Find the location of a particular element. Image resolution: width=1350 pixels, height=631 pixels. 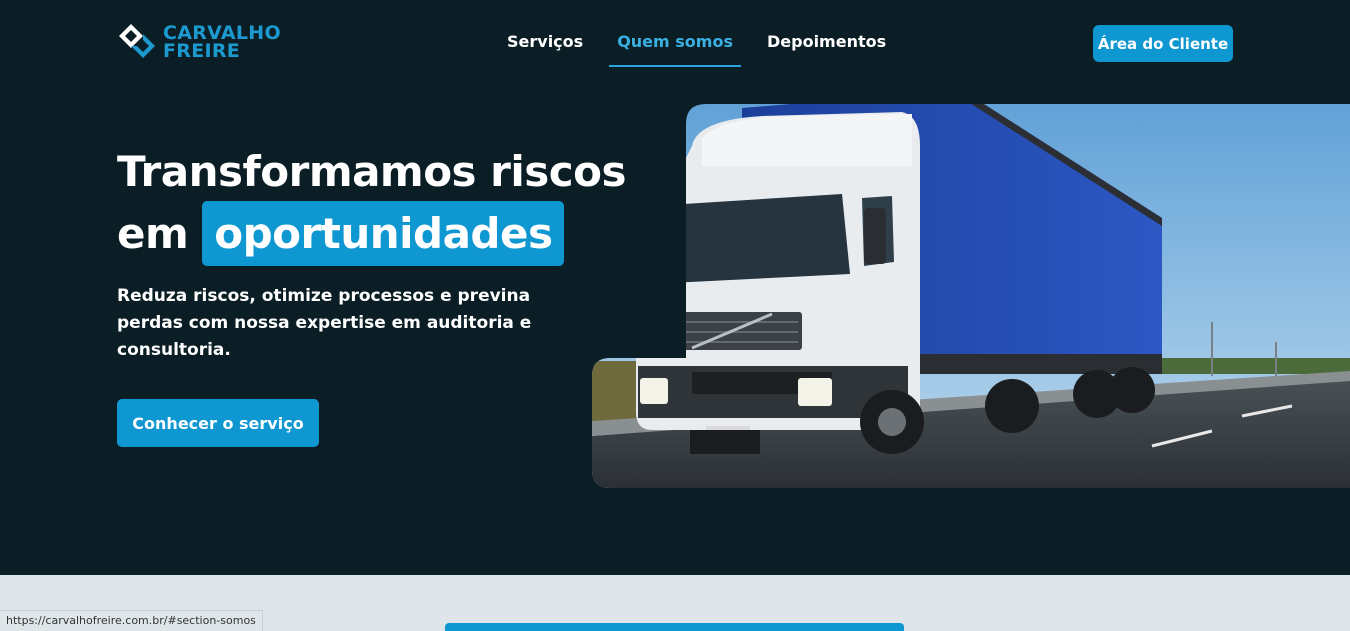

headline-line-2: em oportunidades is located at coordinates (371, 233).